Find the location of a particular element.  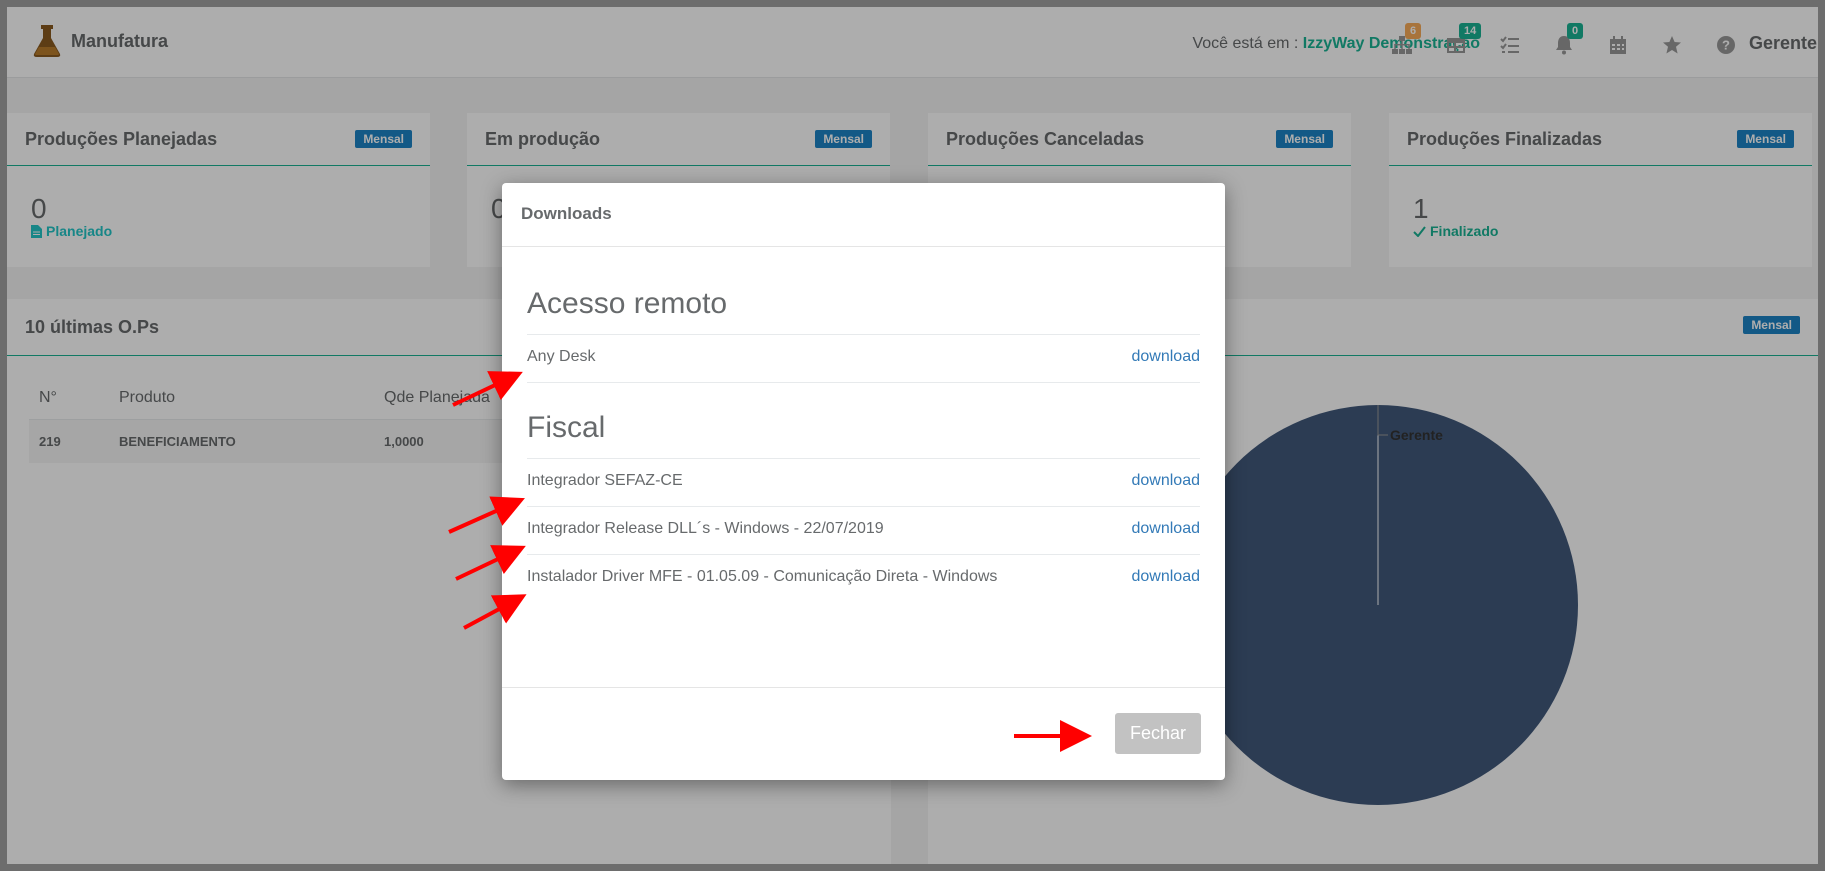

modal-header: Downloads is located at coordinates (863, 215).